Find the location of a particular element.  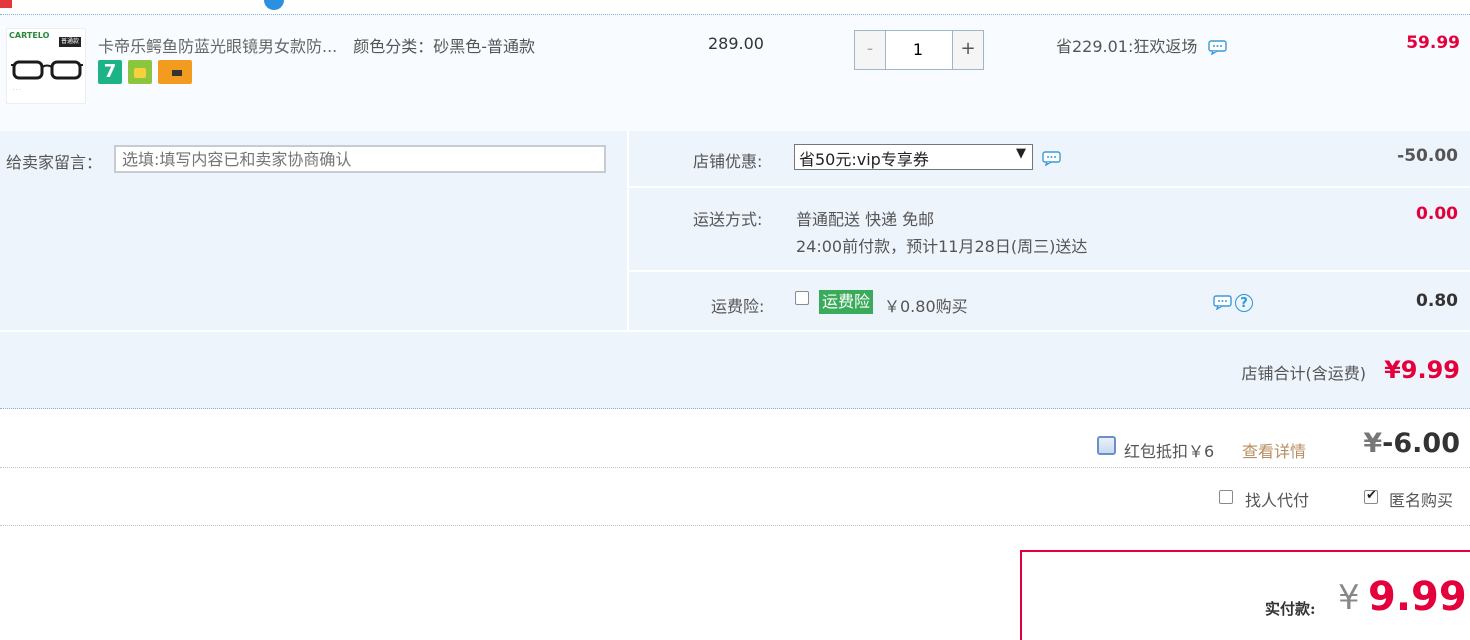

shipping-value: 0.00 is located at coordinates (1437, 214).